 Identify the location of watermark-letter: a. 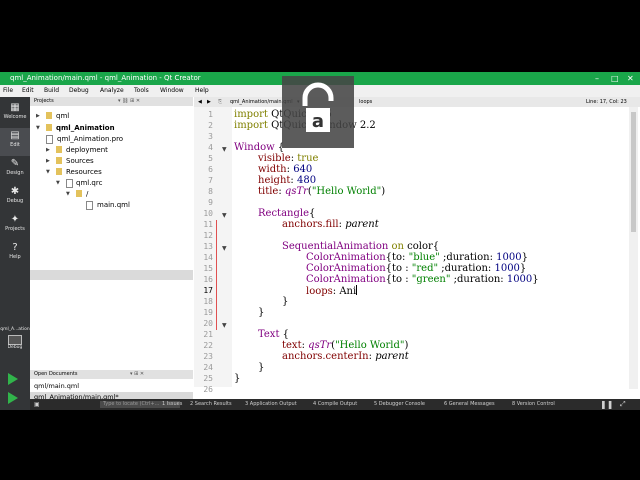
(318, 121).